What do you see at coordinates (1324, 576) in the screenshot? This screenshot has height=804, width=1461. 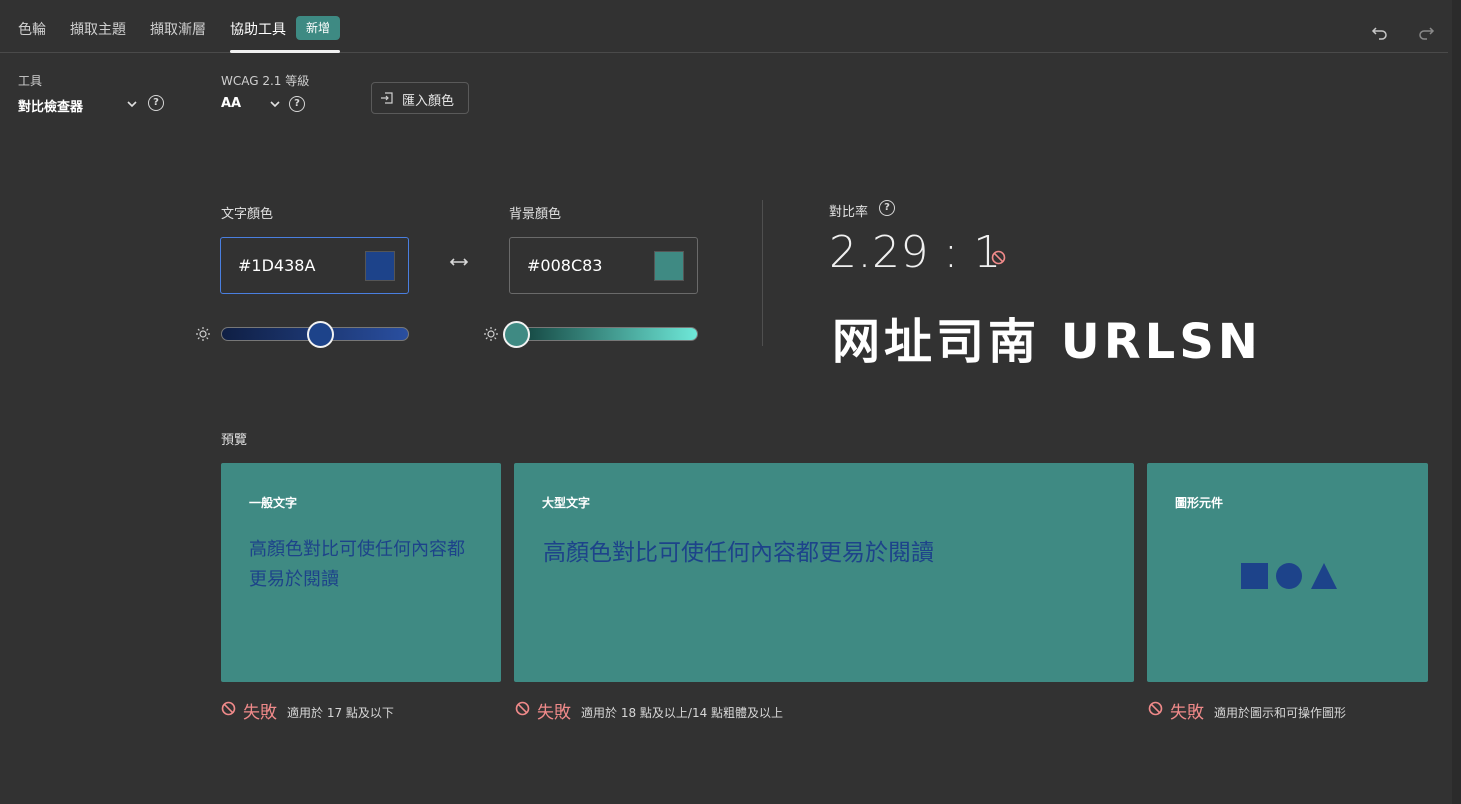 I see `triangle-icon` at bounding box center [1324, 576].